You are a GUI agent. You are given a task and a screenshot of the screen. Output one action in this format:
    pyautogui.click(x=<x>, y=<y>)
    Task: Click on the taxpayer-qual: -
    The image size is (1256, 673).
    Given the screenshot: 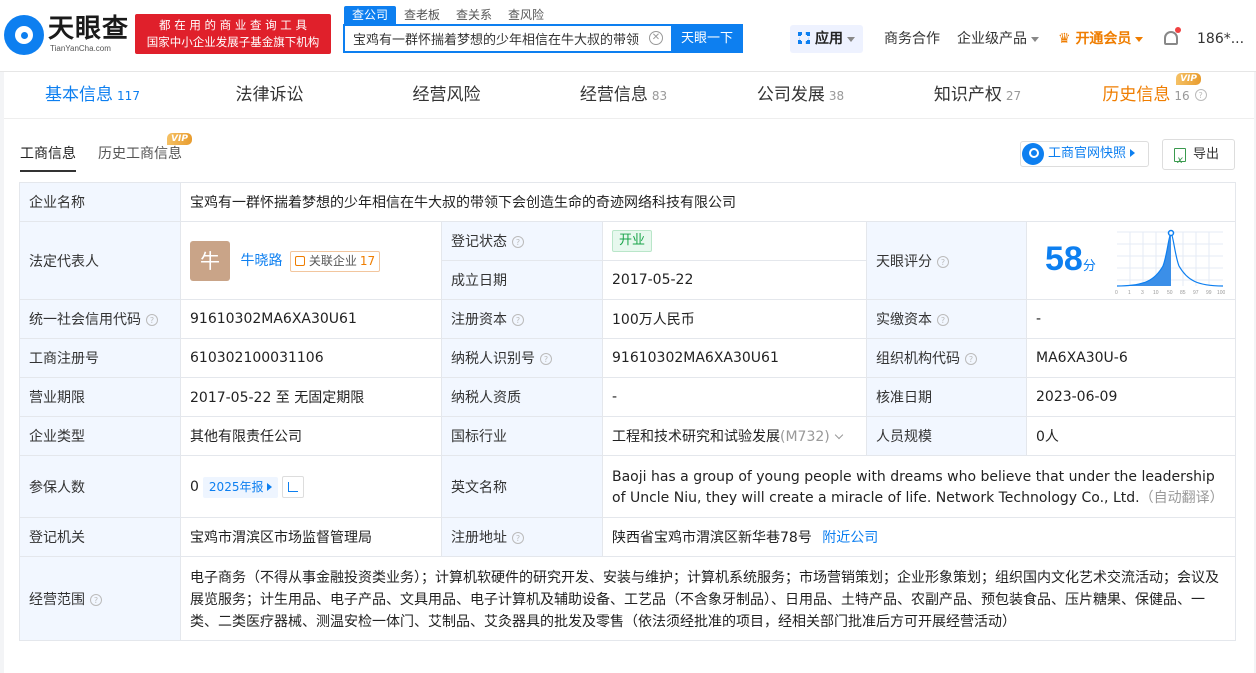 What is the action you would take?
    pyautogui.click(x=734, y=397)
    